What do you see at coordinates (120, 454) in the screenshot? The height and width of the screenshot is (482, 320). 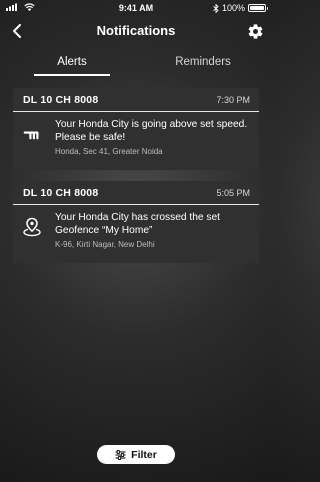 I see `filter-sliders-icon` at bounding box center [120, 454].